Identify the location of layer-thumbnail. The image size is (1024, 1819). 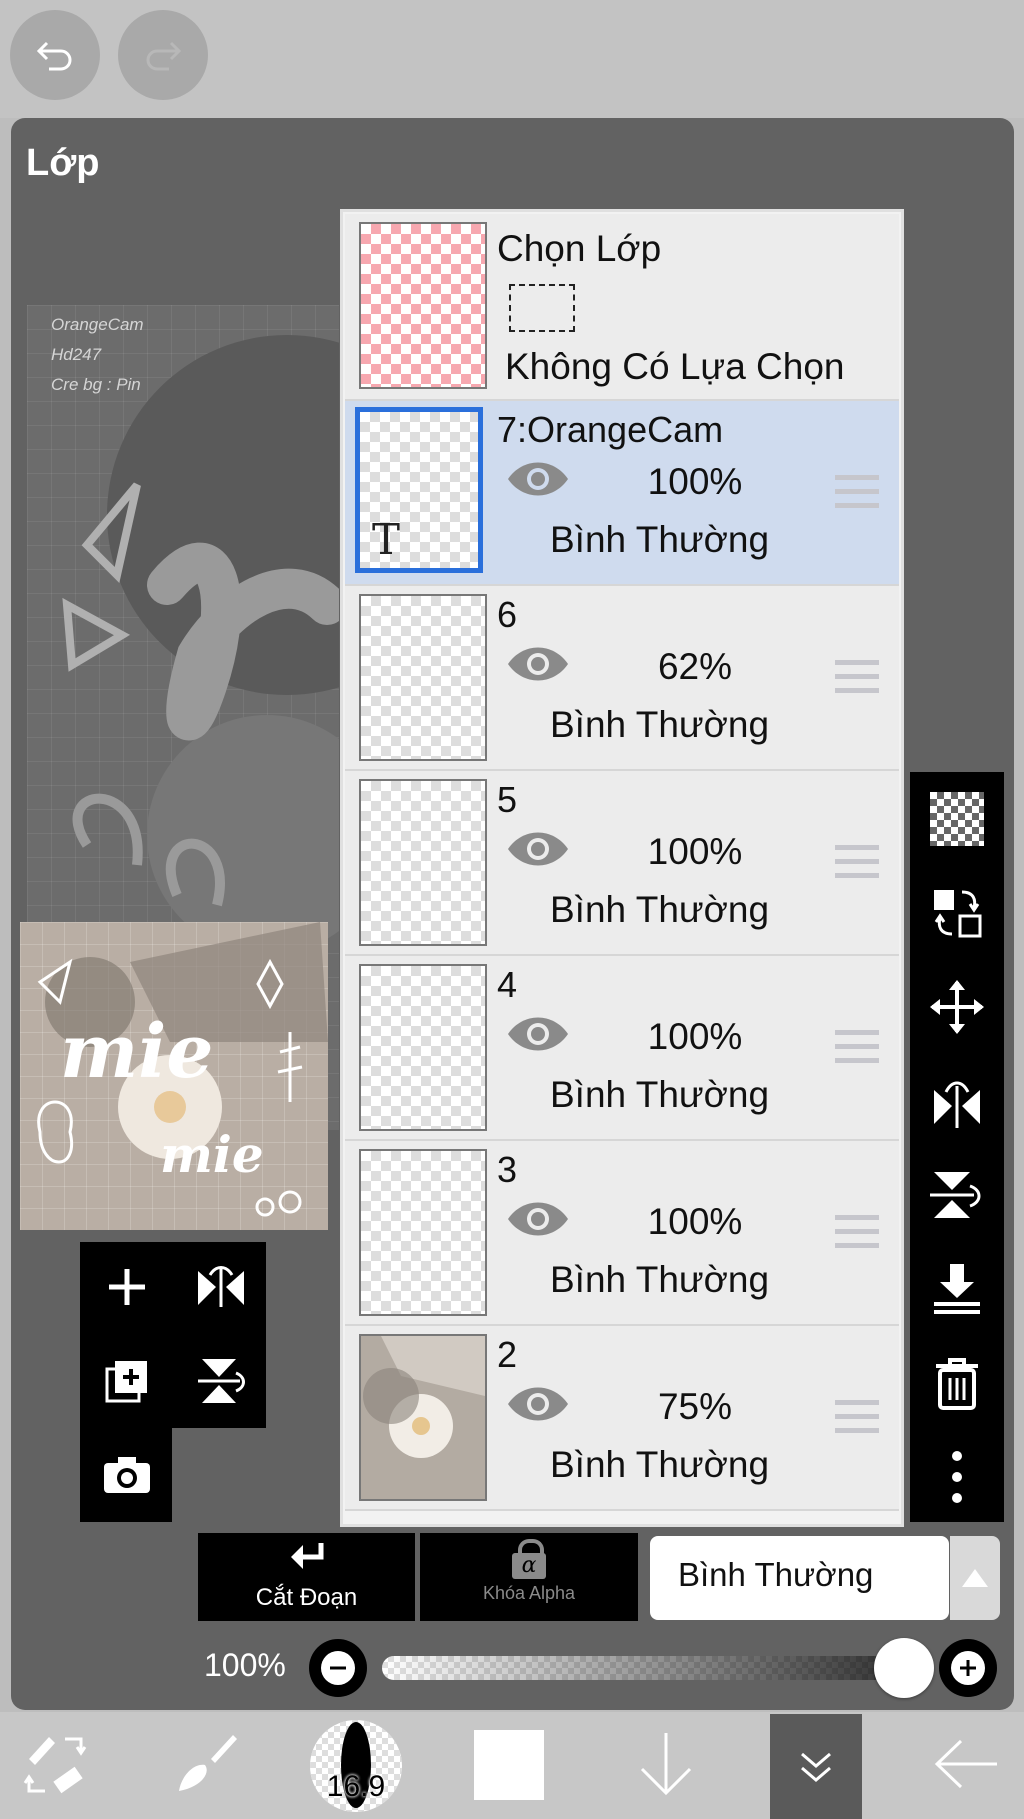
(423, 1047).